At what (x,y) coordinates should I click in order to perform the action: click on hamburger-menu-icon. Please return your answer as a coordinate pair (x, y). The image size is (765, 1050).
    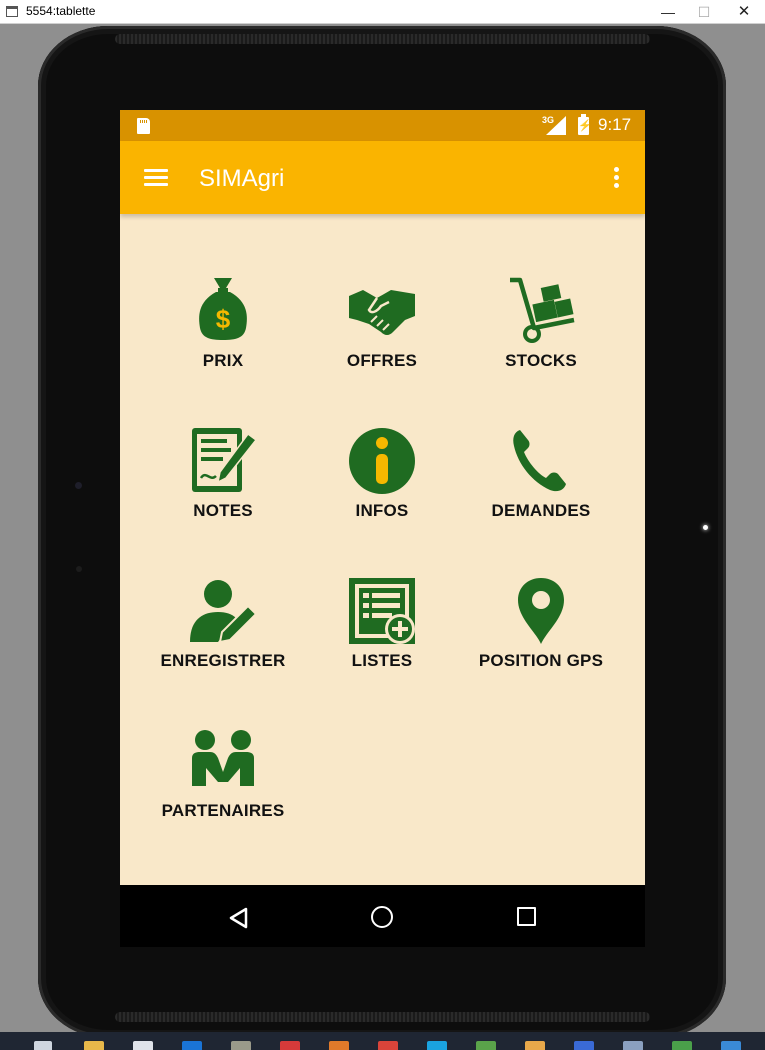
    Looking at the image, I should click on (156, 178).